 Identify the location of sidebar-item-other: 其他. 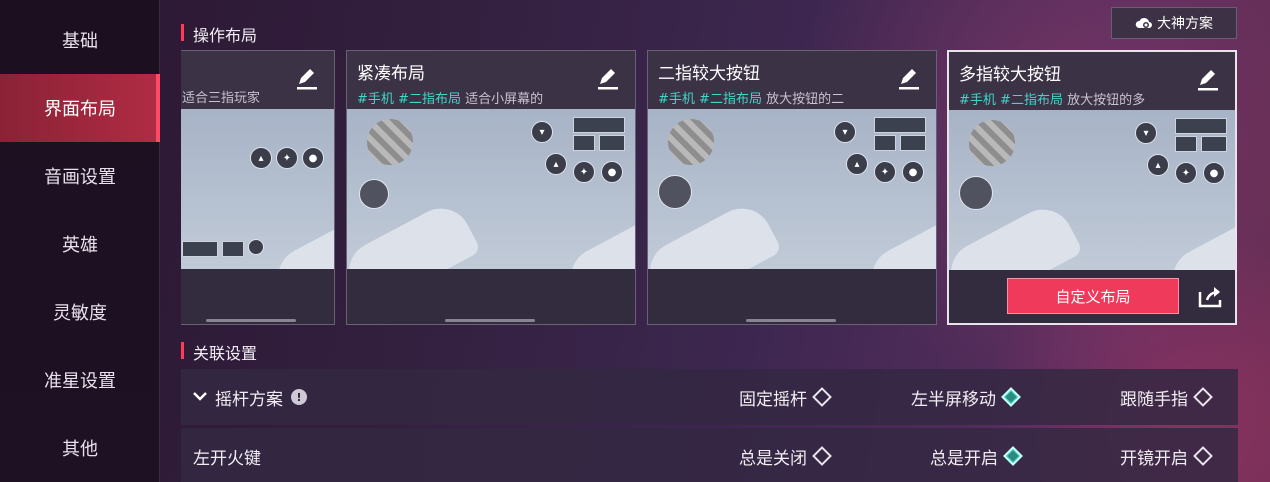
(80, 448).